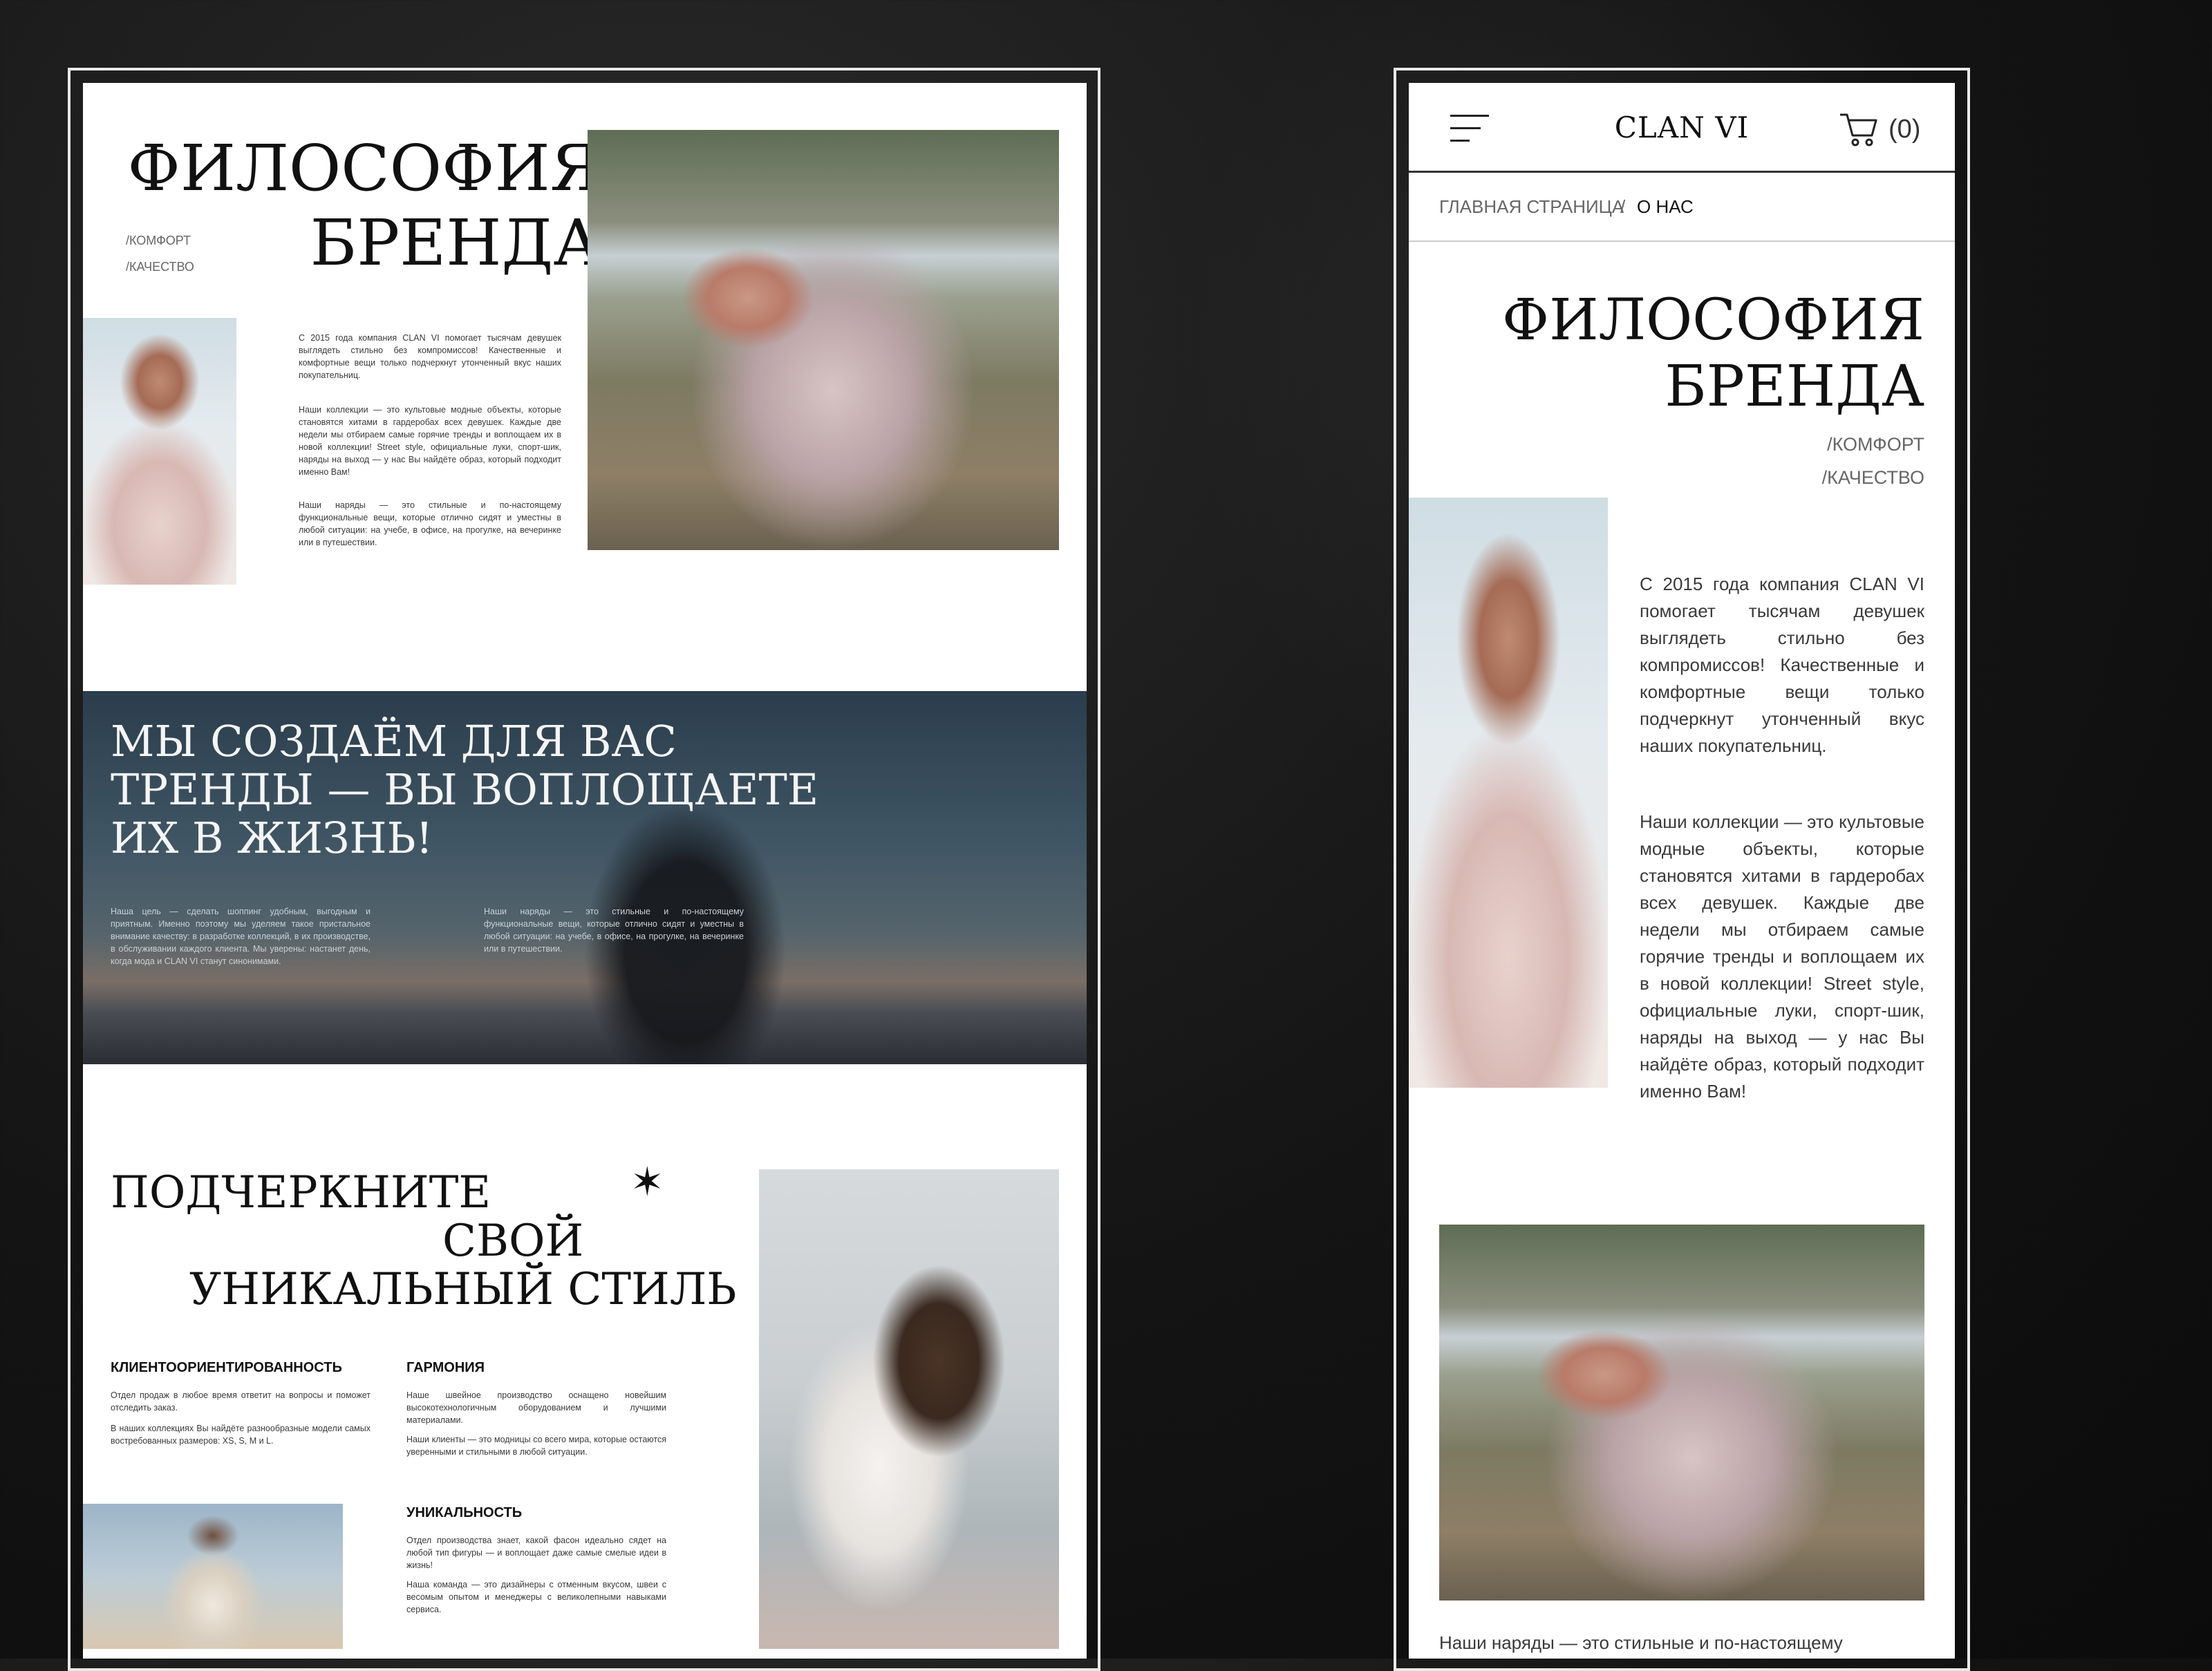 Image resolution: width=2212 pixels, height=1671 pixels. Describe the element at coordinates (647, 1181) in the screenshot. I see `sparkle-icon: ✶` at that location.